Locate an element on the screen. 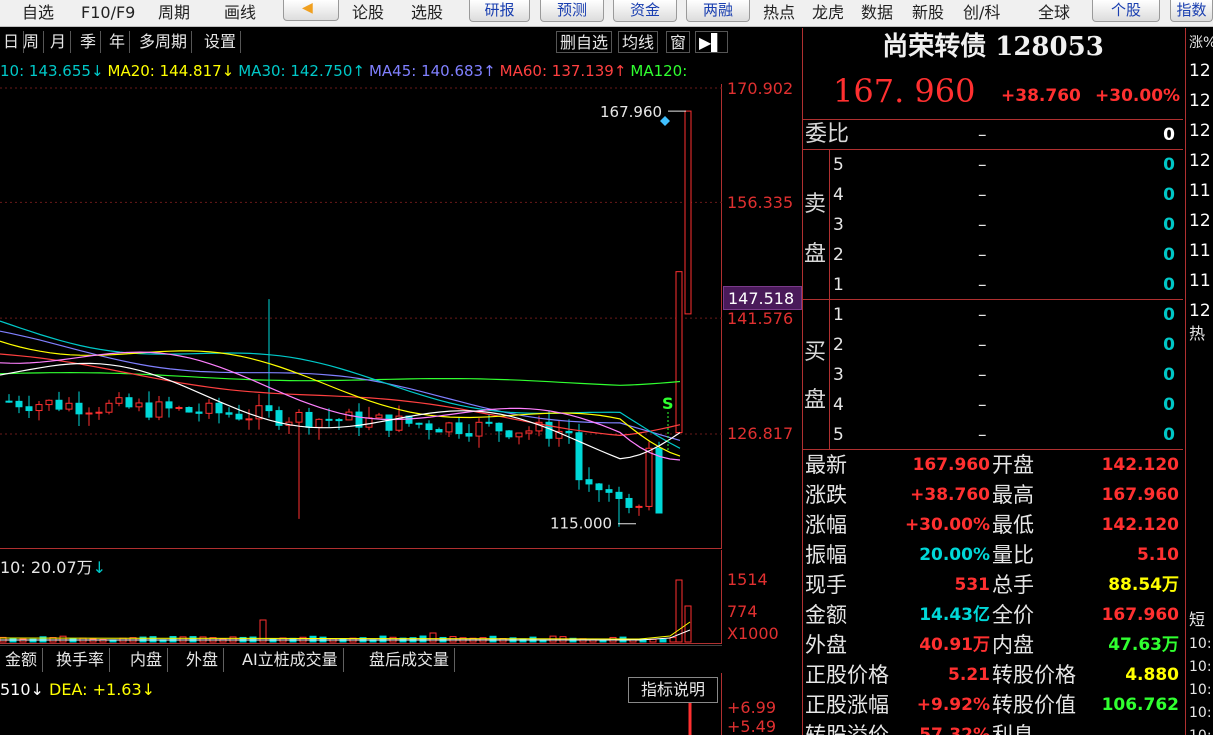  buy-level-row: 1 – 0 is located at coordinates (993, 315).